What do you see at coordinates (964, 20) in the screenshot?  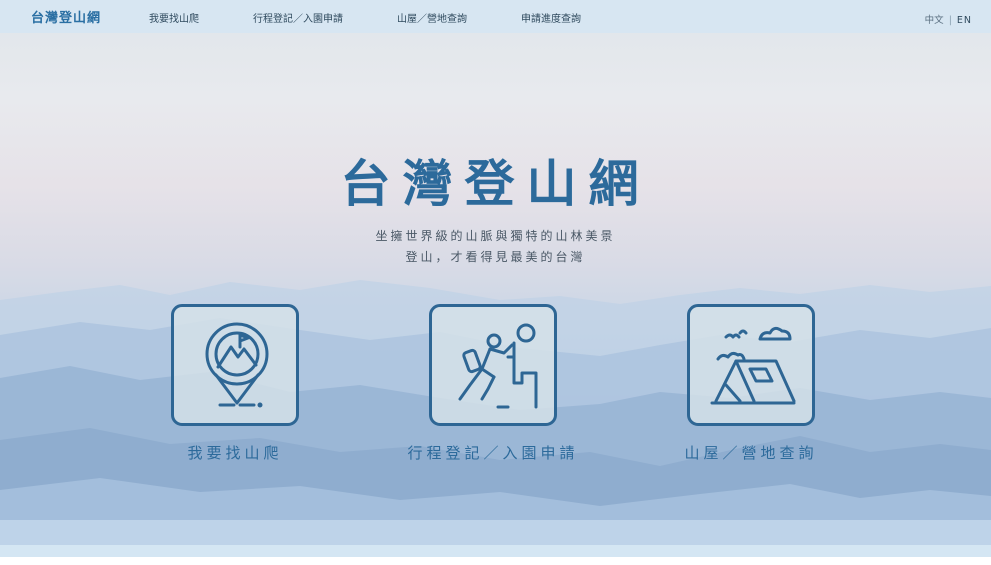 I see `lang-en: EN` at bounding box center [964, 20].